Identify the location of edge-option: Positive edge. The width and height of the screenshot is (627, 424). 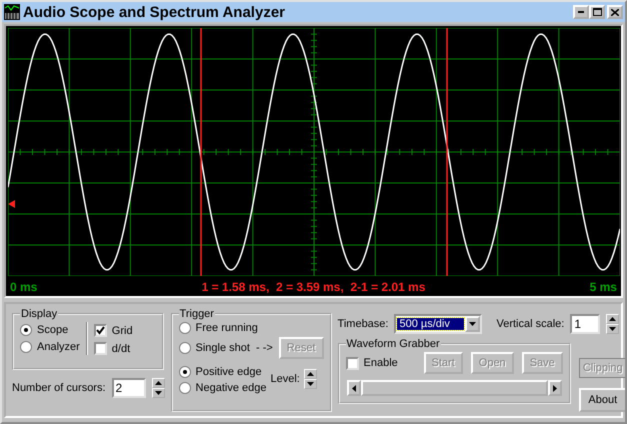
(222, 372).